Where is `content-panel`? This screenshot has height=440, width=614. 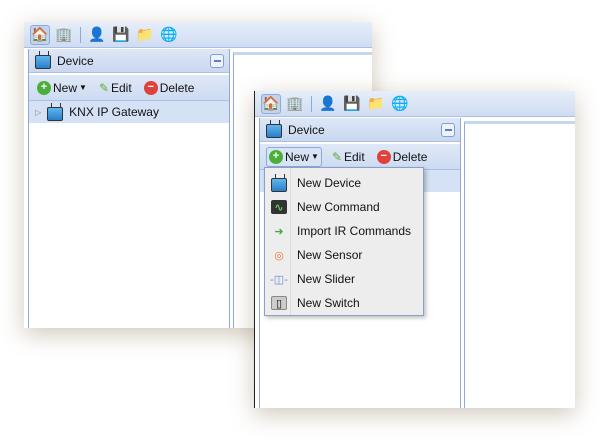 content-panel is located at coordinates (519, 264).